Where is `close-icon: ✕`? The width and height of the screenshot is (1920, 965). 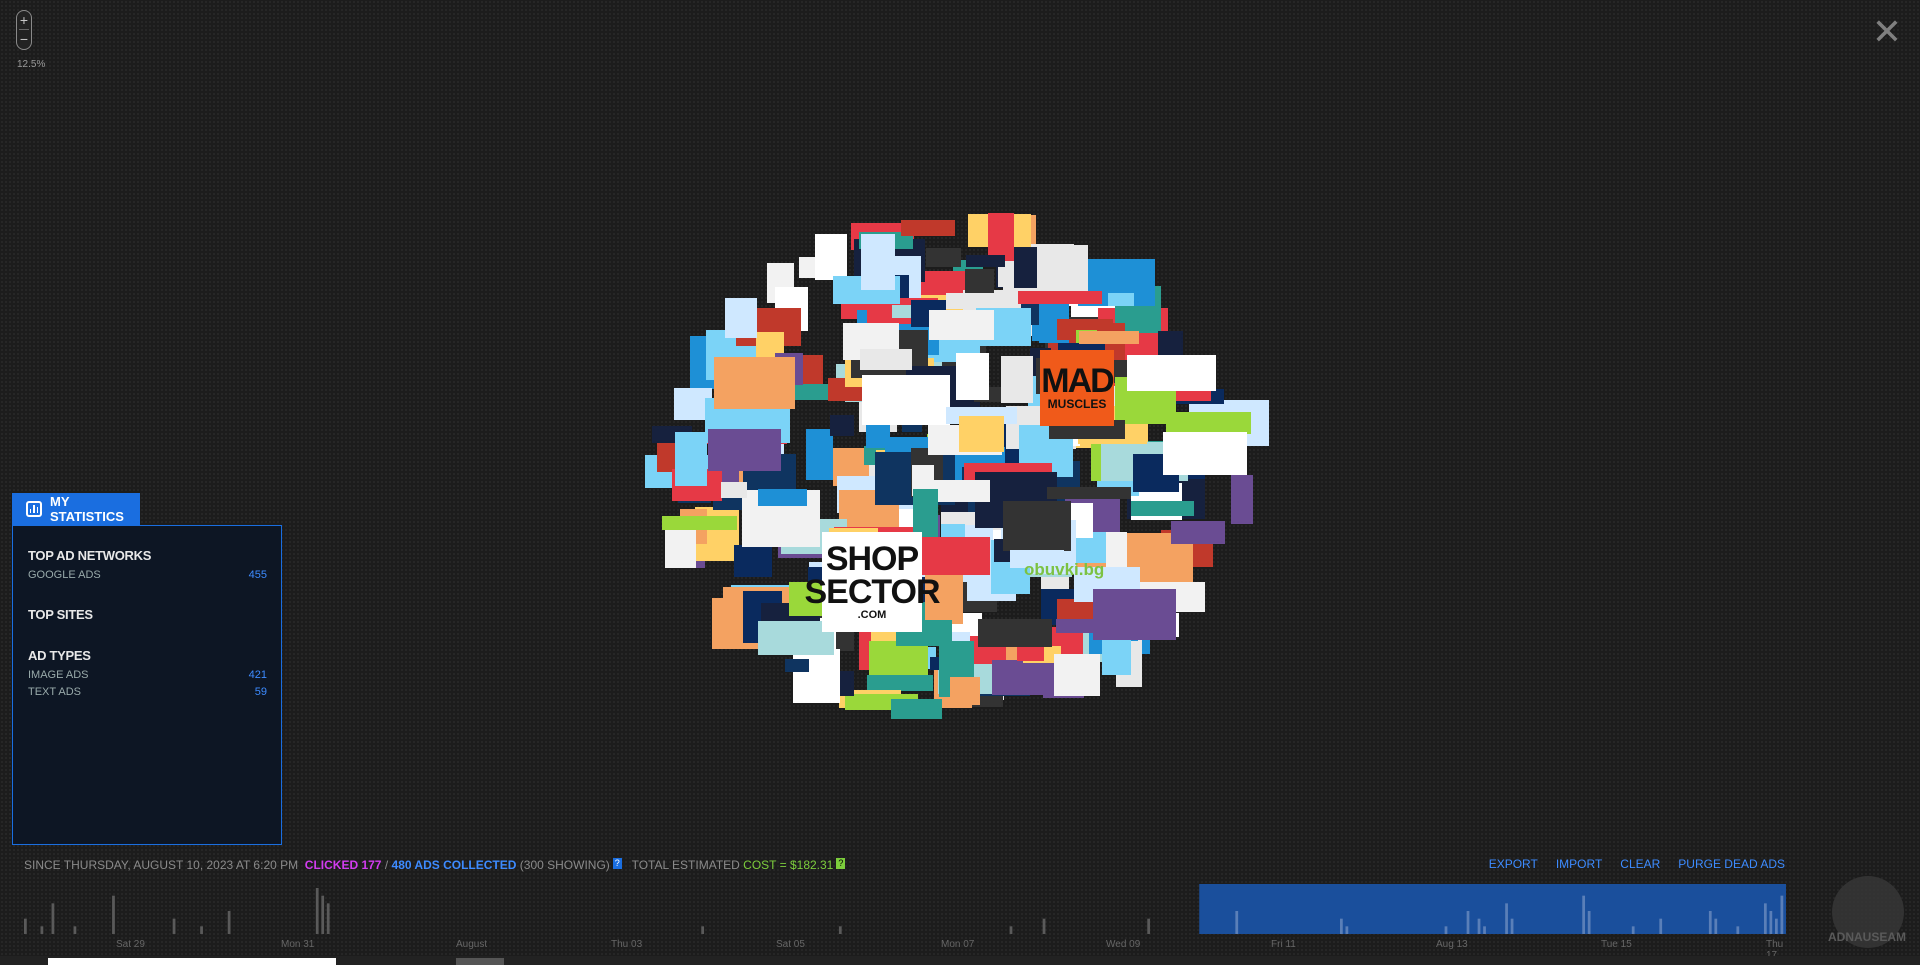
close-icon: ✕ is located at coordinates (1887, 32).